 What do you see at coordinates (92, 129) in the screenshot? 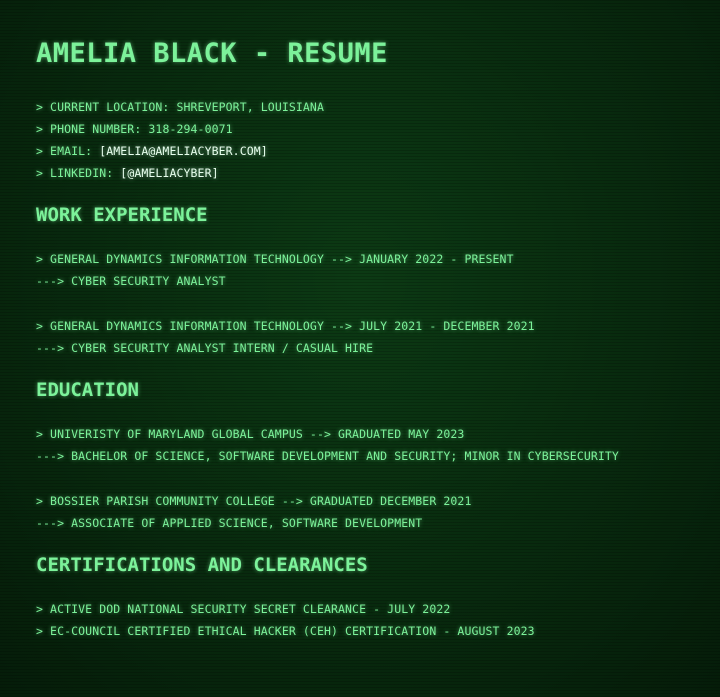
I see `phone-label: > PHONE NUMBER:` at bounding box center [92, 129].